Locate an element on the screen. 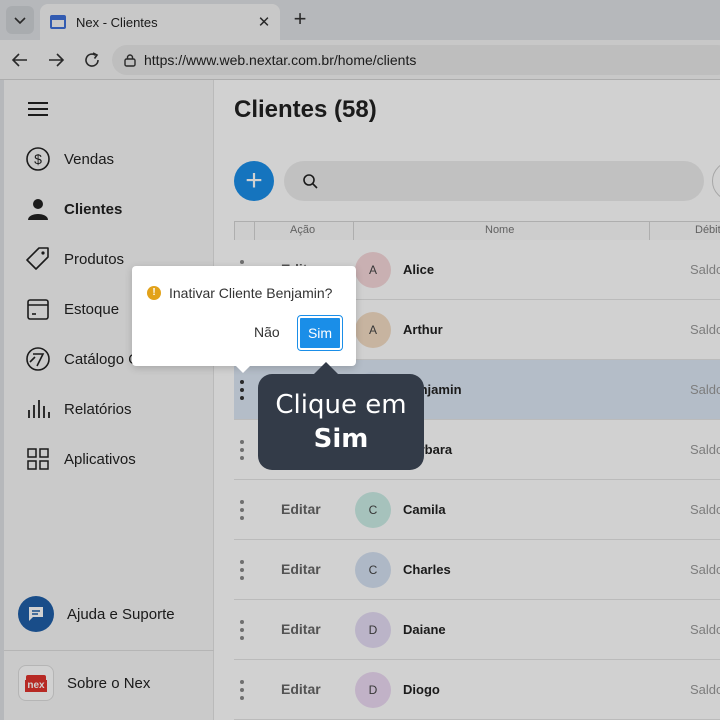  reload-button is located at coordinates (92, 60).